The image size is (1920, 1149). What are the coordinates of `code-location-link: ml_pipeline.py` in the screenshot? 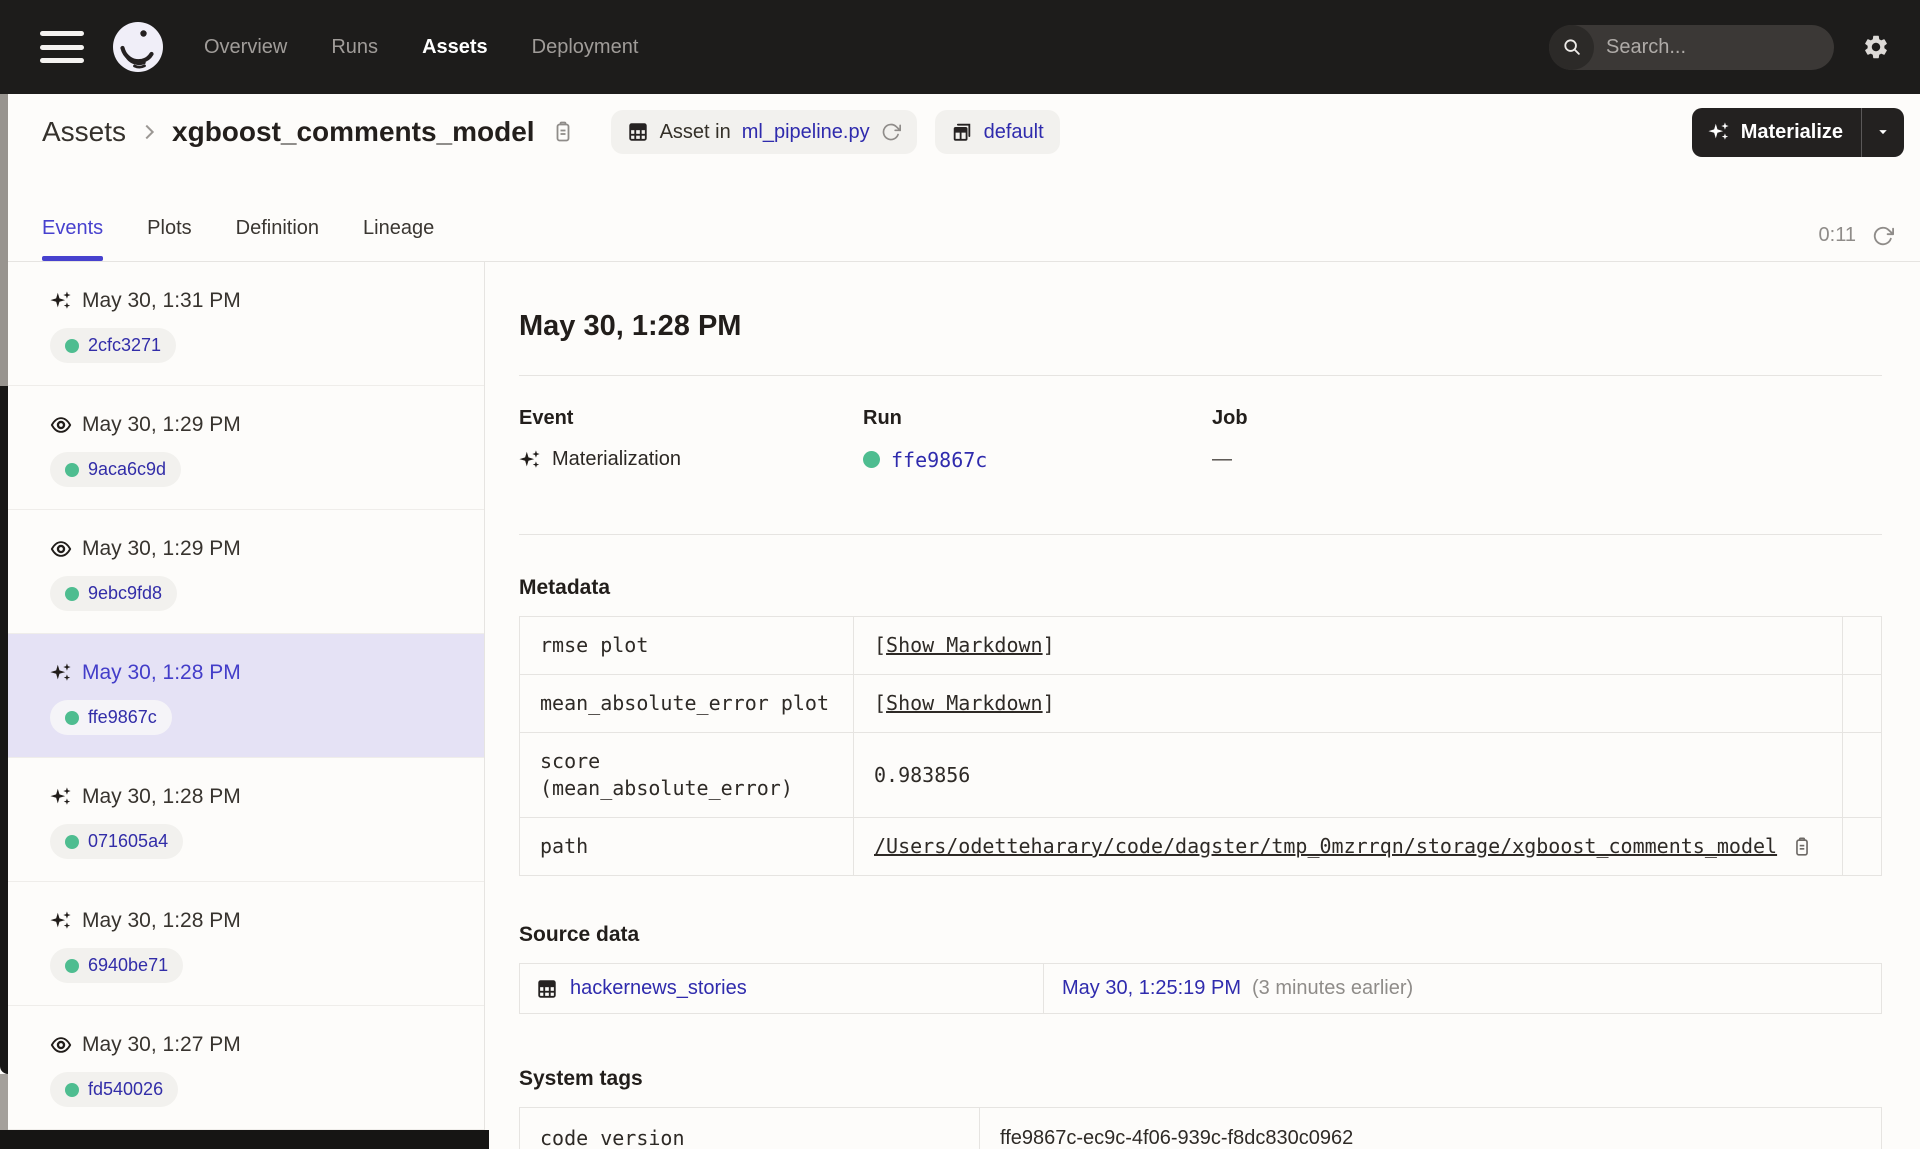 It's located at (806, 132).